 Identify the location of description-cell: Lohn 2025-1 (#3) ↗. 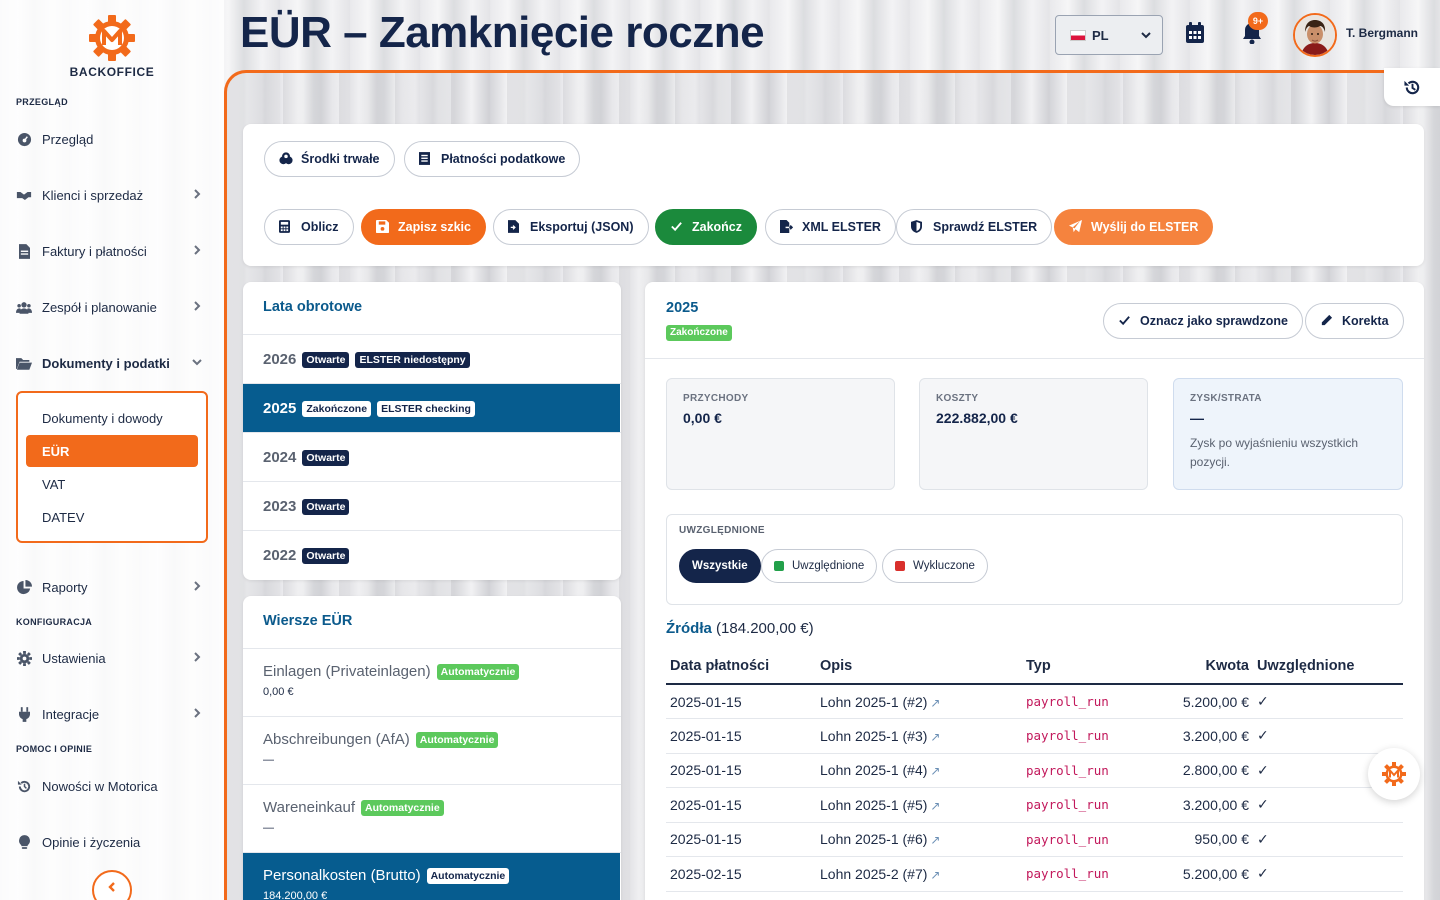
(919, 736).